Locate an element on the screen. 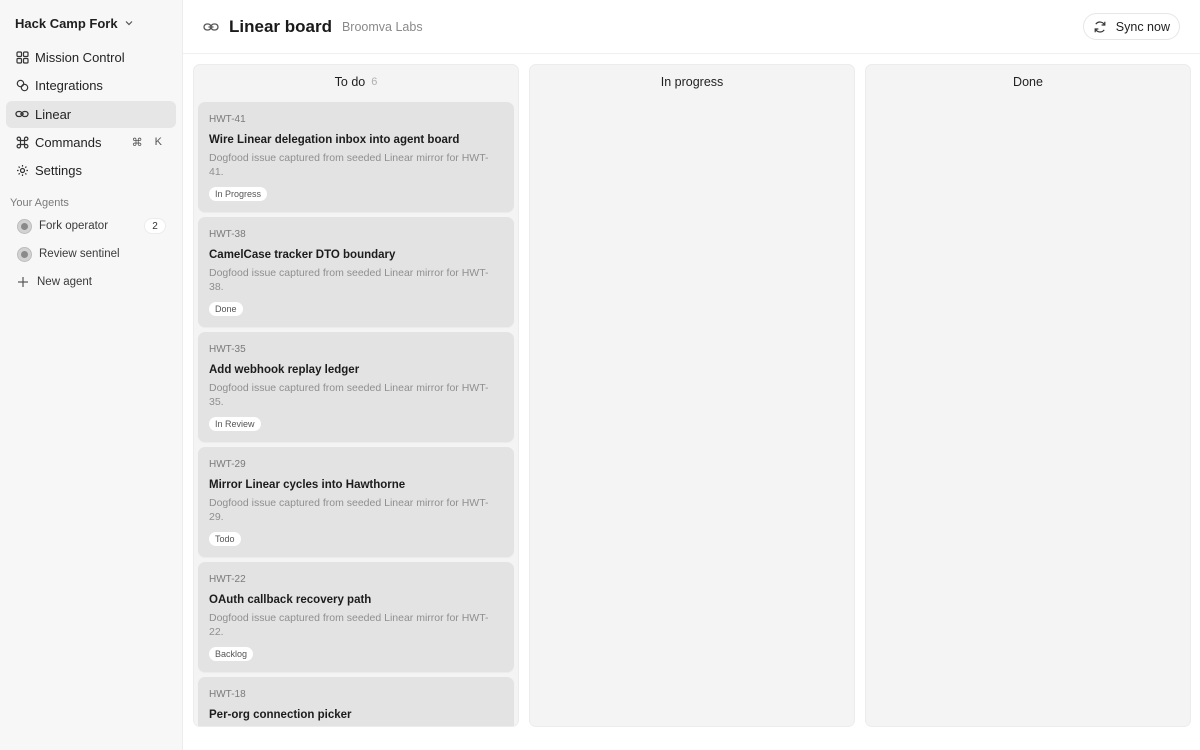 Image resolution: width=1200 pixels, height=750 pixels. page-header: Linear board Broomva Labs Sync now is located at coordinates (691, 27).